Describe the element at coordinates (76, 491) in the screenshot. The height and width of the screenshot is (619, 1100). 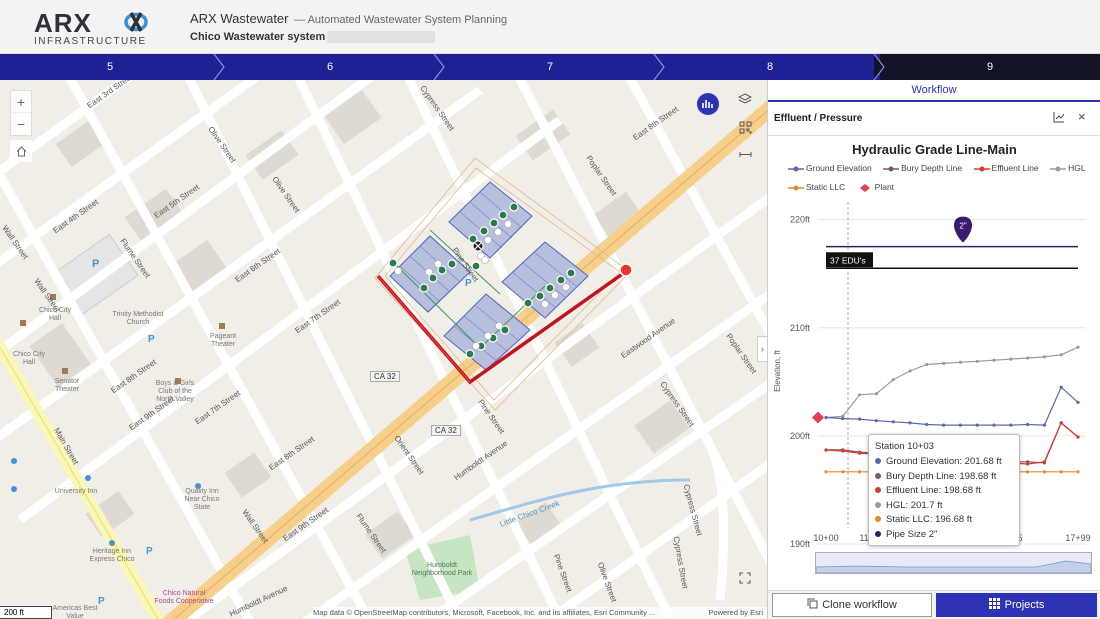
I see `poi-label: University Inn` at that location.